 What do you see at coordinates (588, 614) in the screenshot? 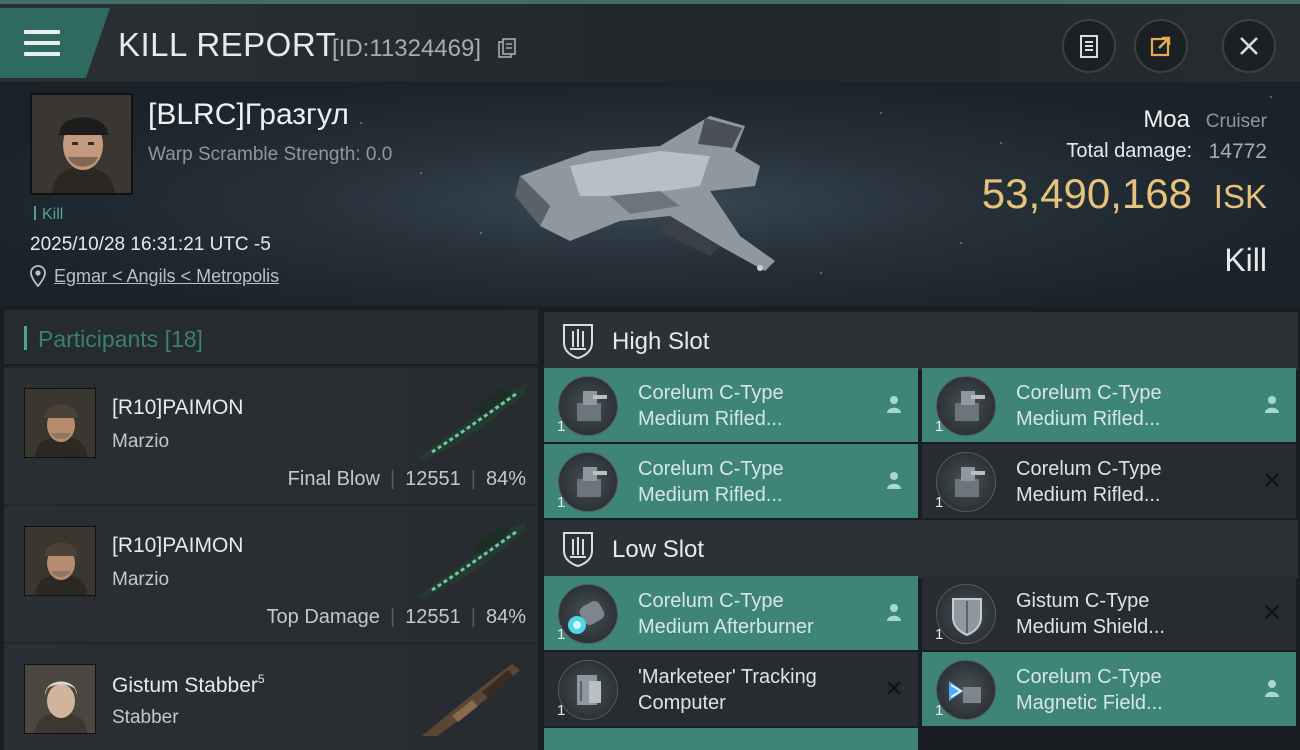
I see `afterburner-icon` at bounding box center [588, 614].